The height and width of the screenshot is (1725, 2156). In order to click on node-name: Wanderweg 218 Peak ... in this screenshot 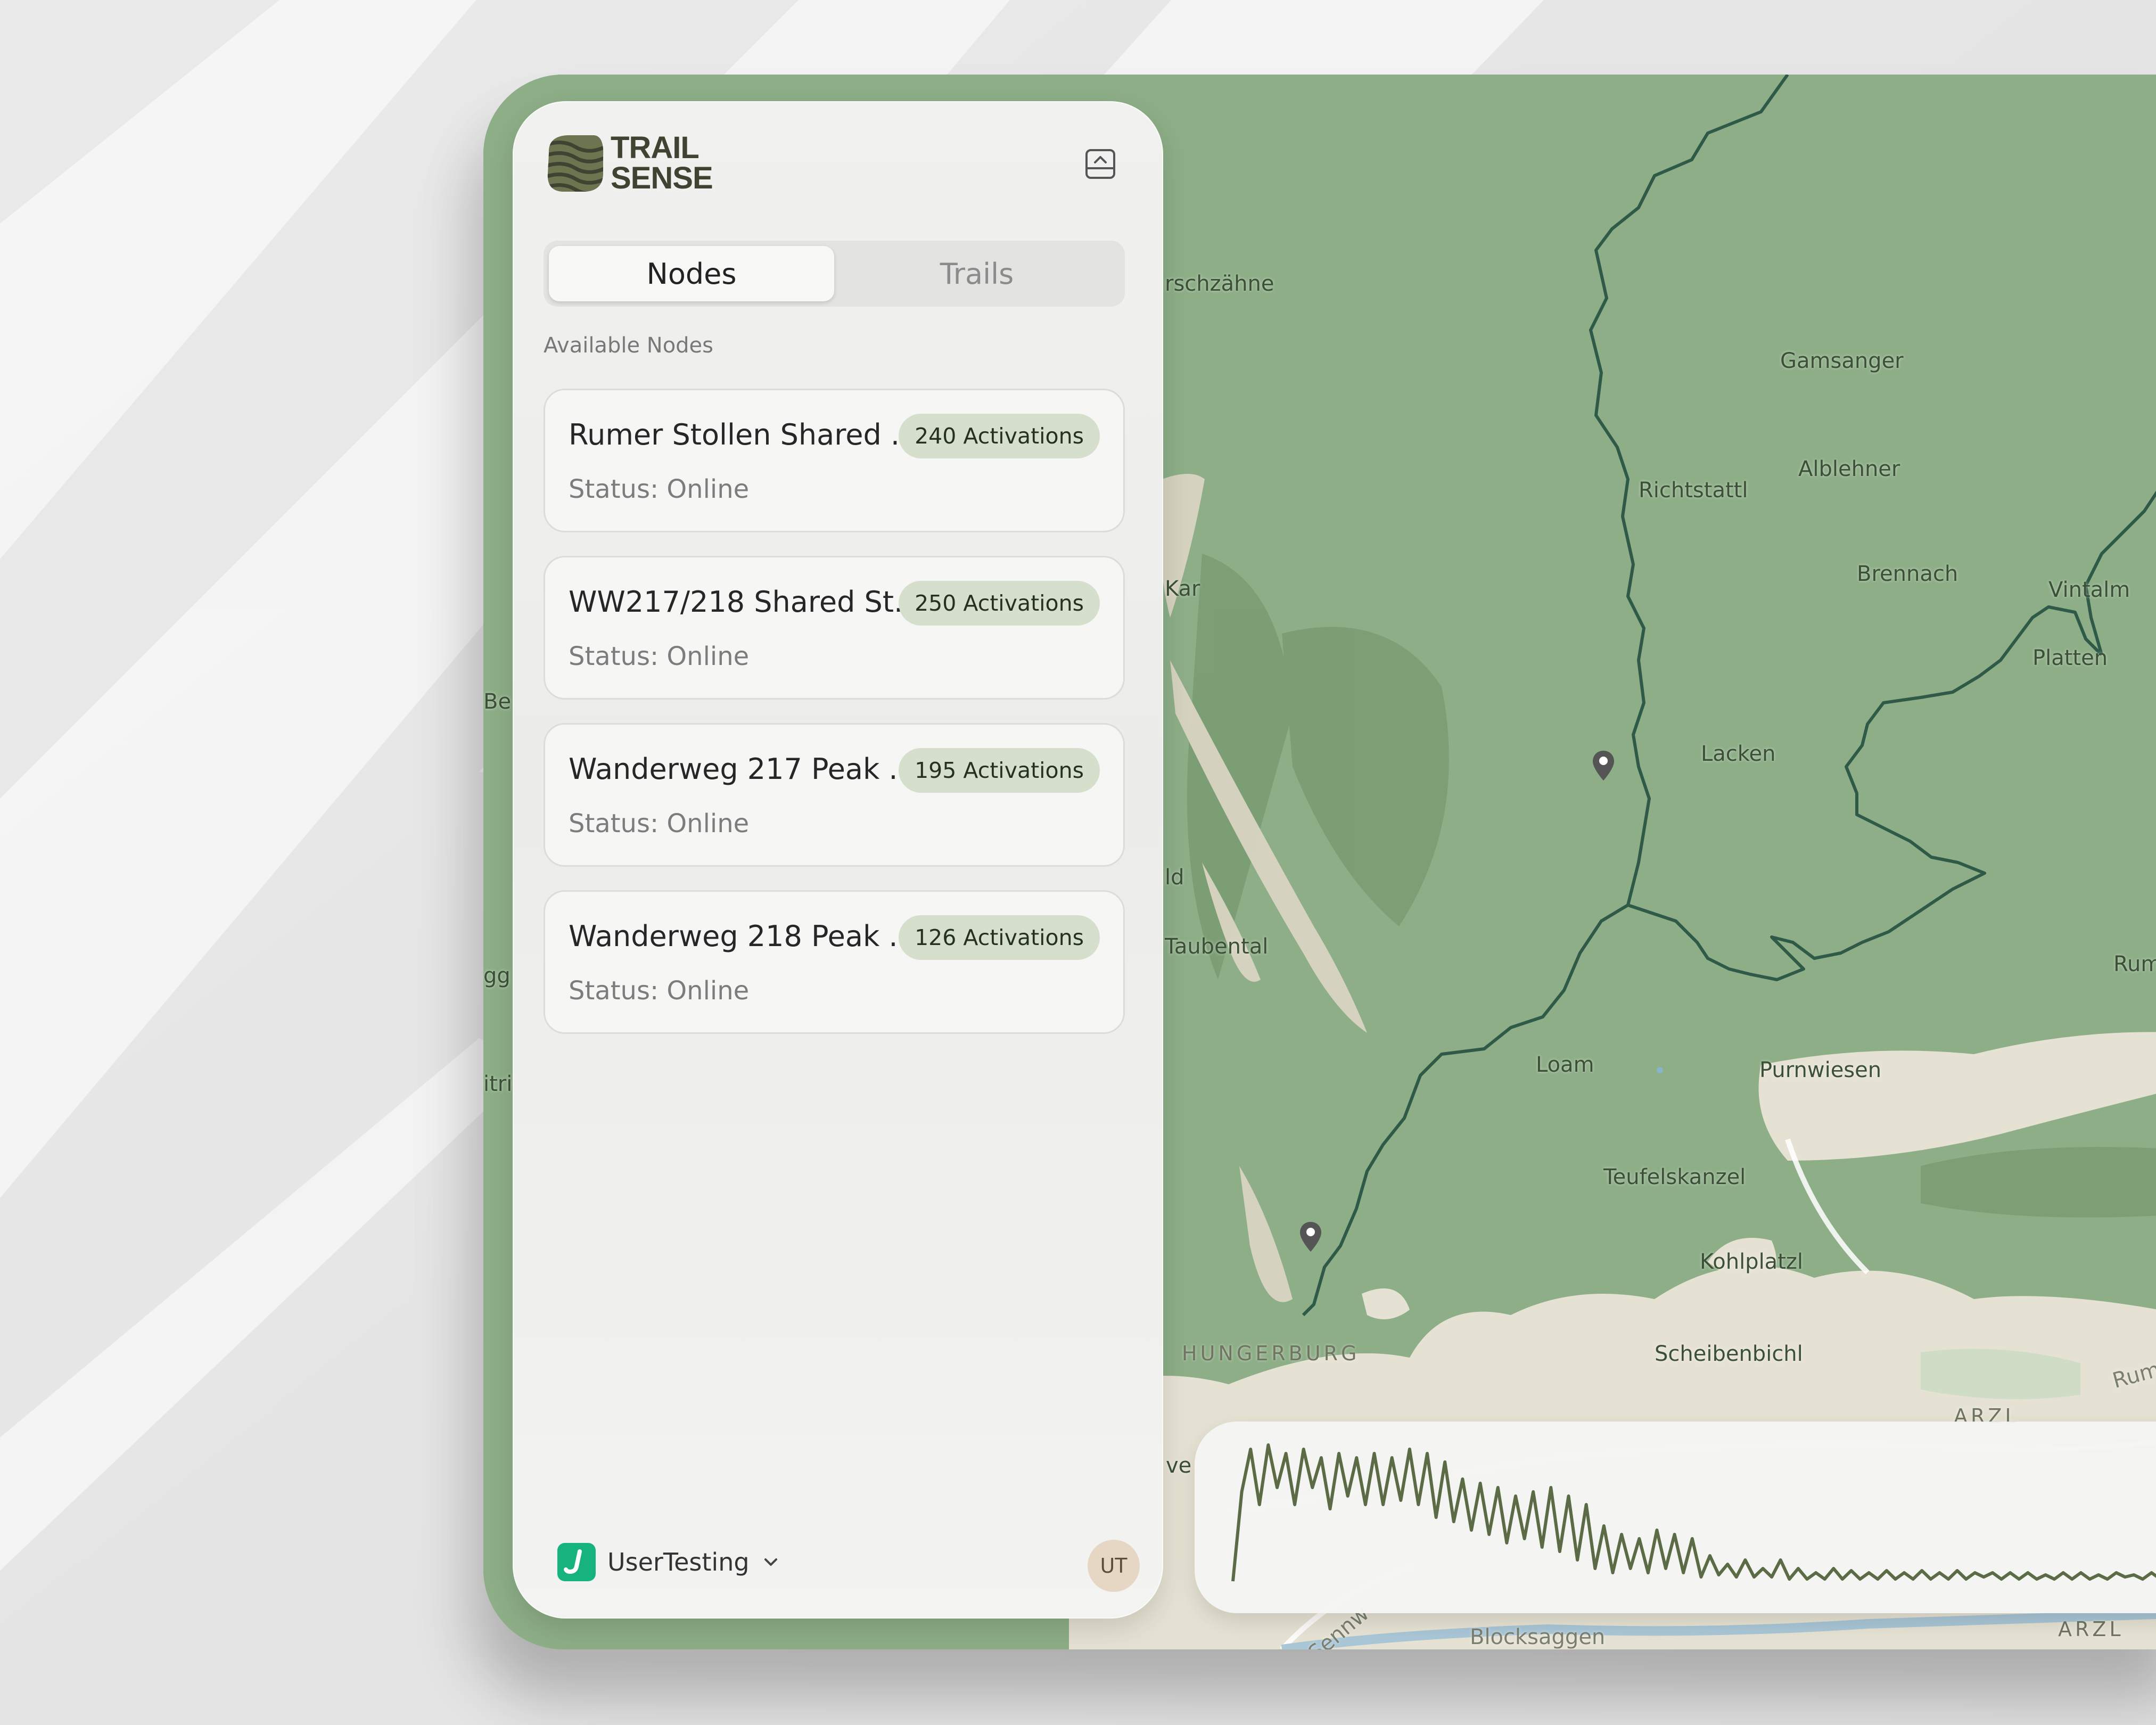, I will do `click(739, 936)`.